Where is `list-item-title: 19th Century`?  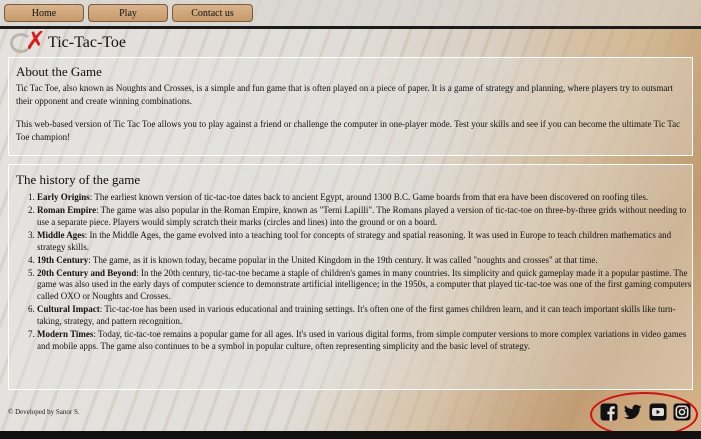
list-item-title: 19th Century is located at coordinates (63, 259).